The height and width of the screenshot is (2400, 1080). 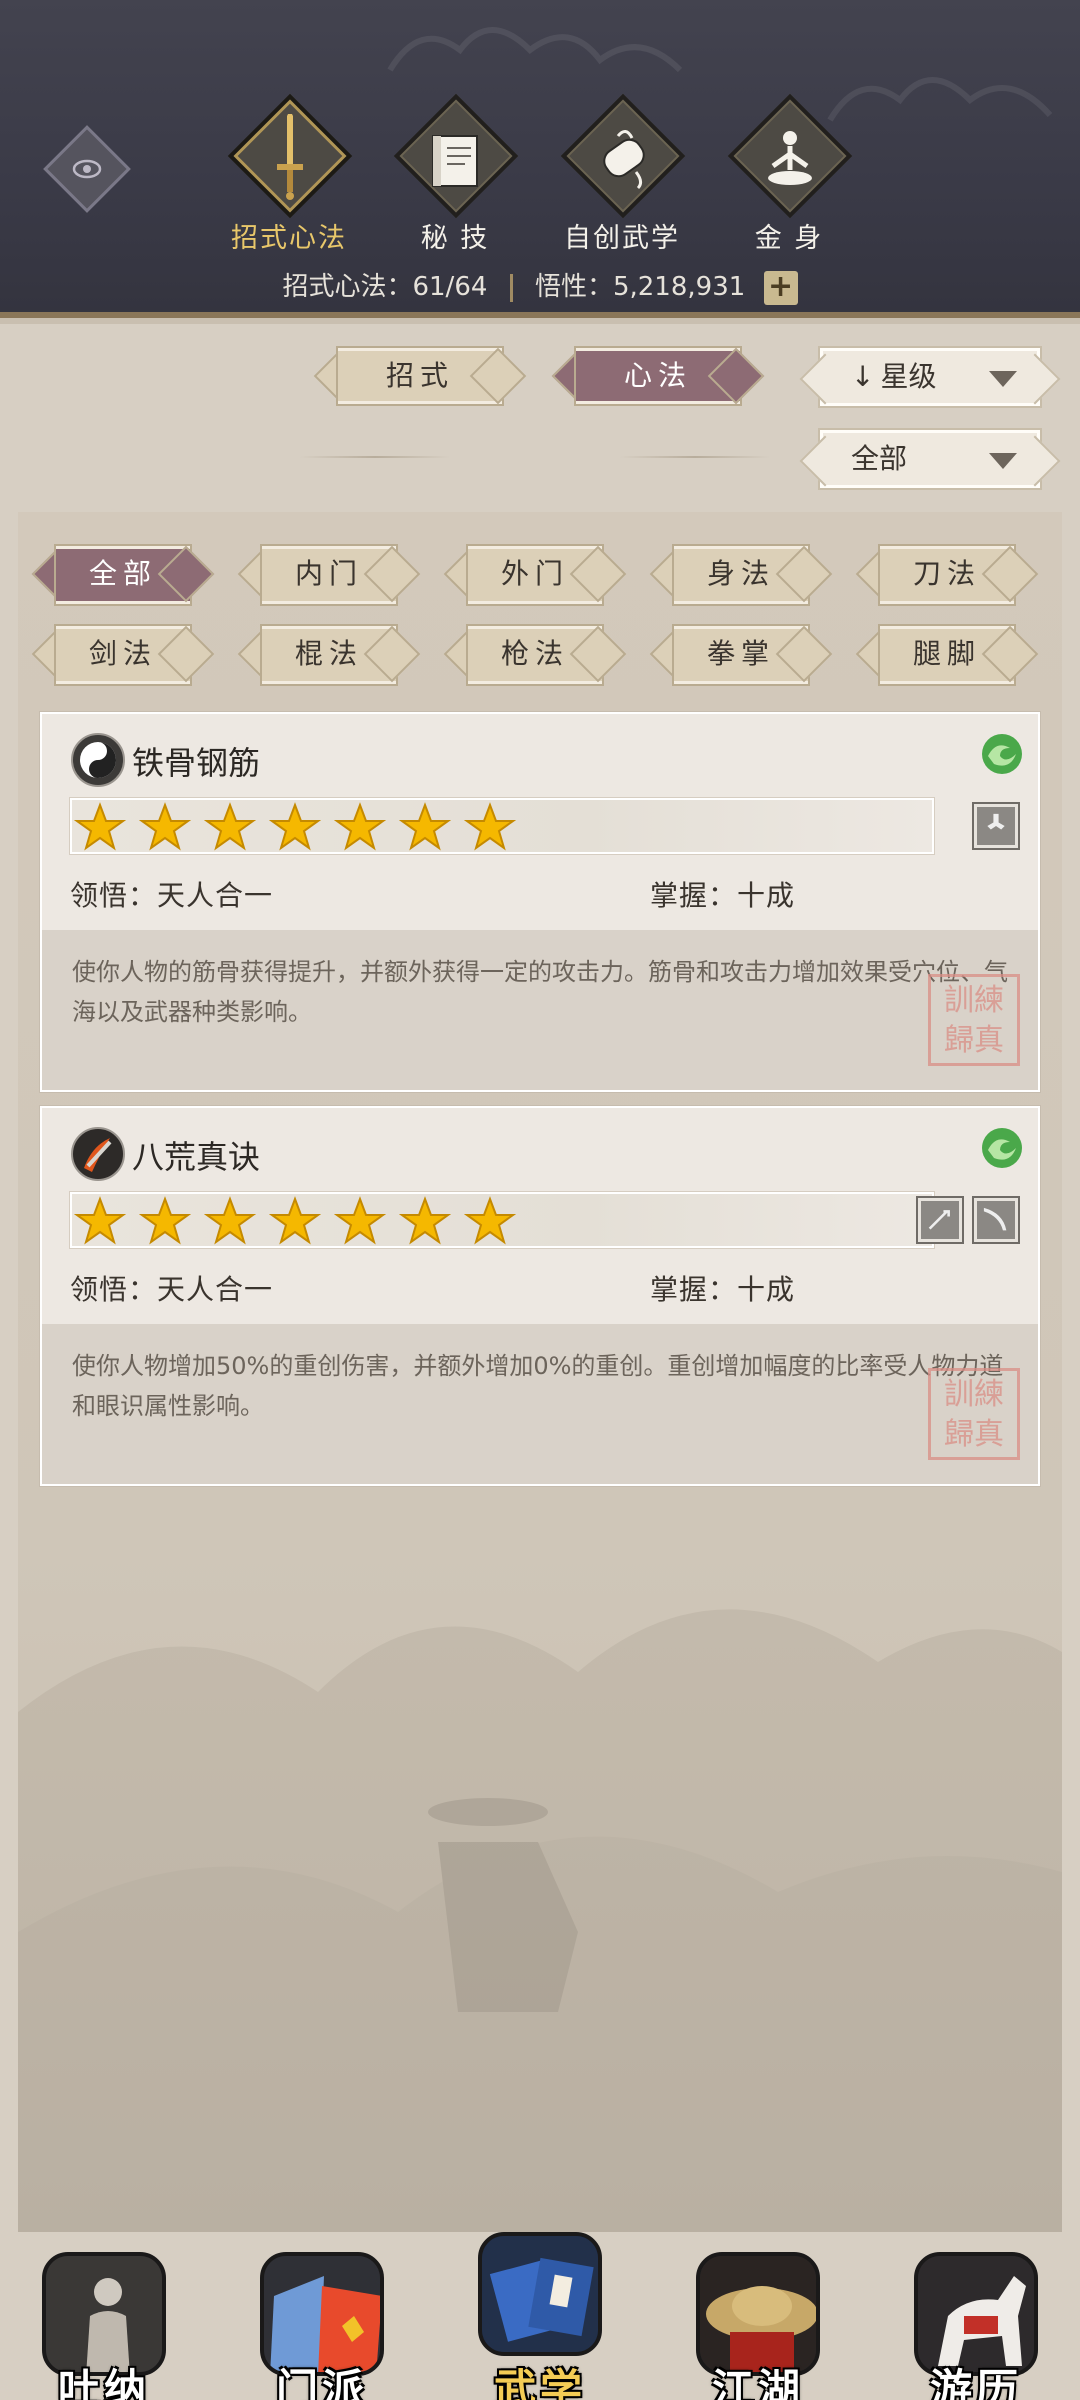 What do you see at coordinates (976, 2316) in the screenshot?
I see `nav-travel: 游历` at bounding box center [976, 2316].